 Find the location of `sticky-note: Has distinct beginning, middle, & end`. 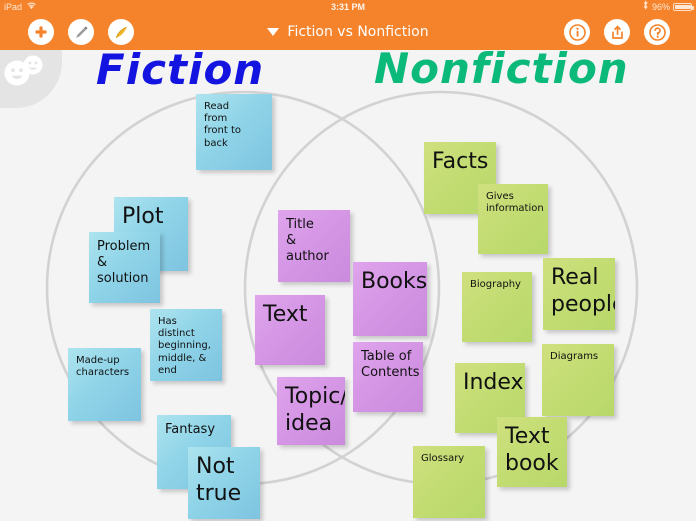

sticky-note: Has distinct beginning, middle, & end is located at coordinates (186, 345).